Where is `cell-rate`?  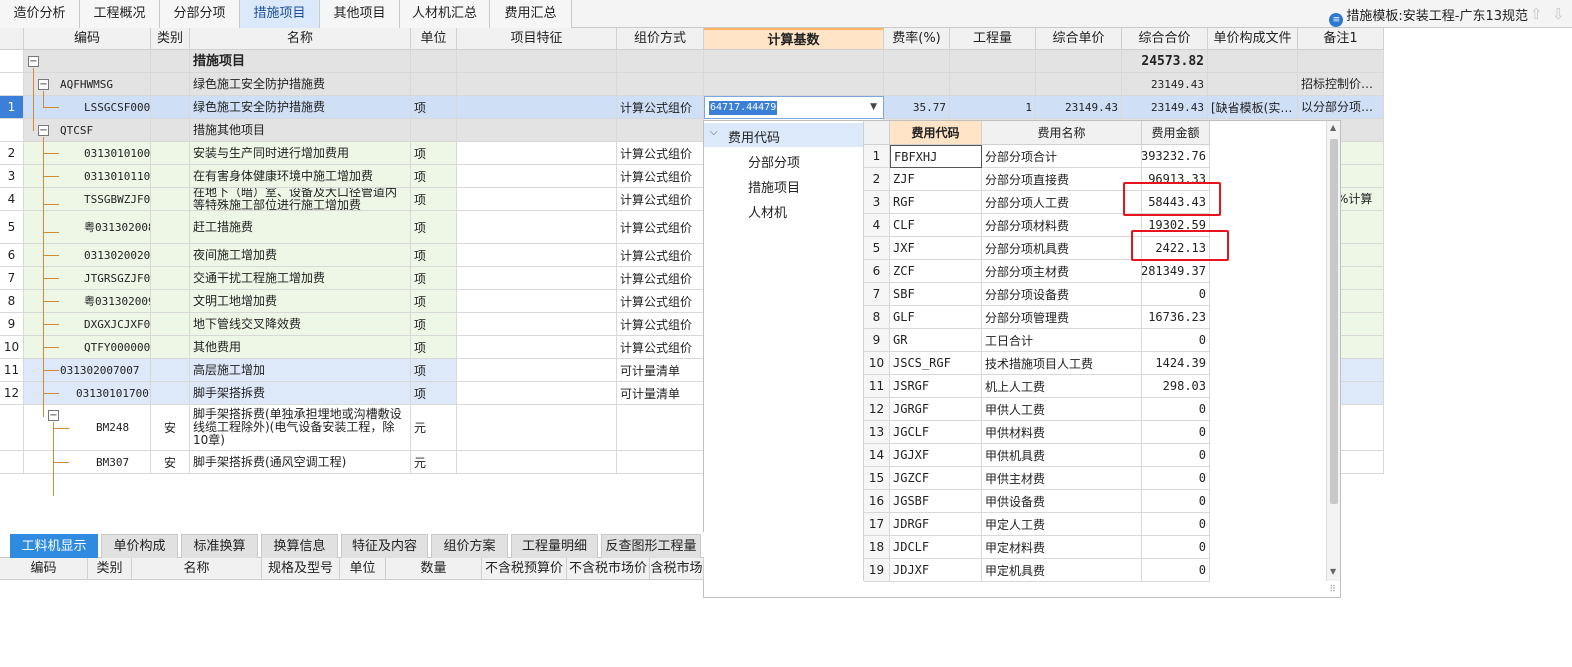 cell-rate is located at coordinates (917, 61).